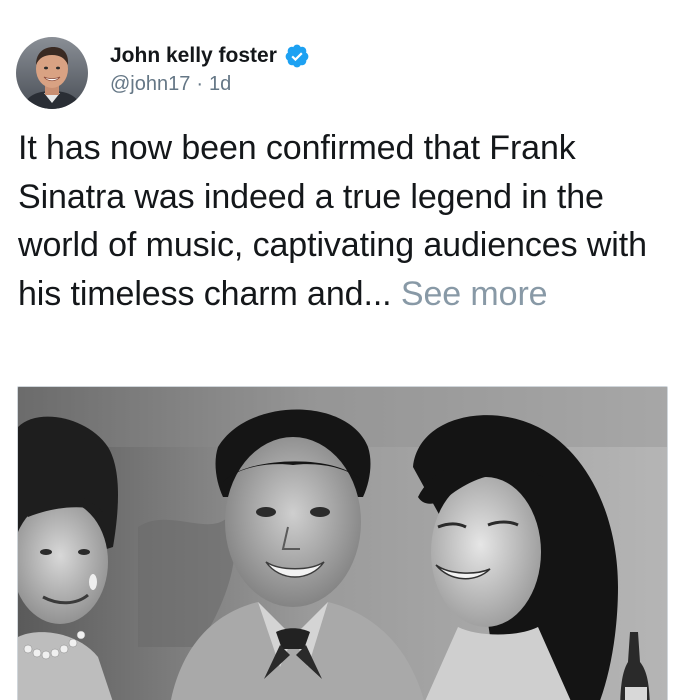 The width and height of the screenshot is (700, 700). I want to click on author-identity: John kelly foster @john17 · 1d, so click(210, 69).